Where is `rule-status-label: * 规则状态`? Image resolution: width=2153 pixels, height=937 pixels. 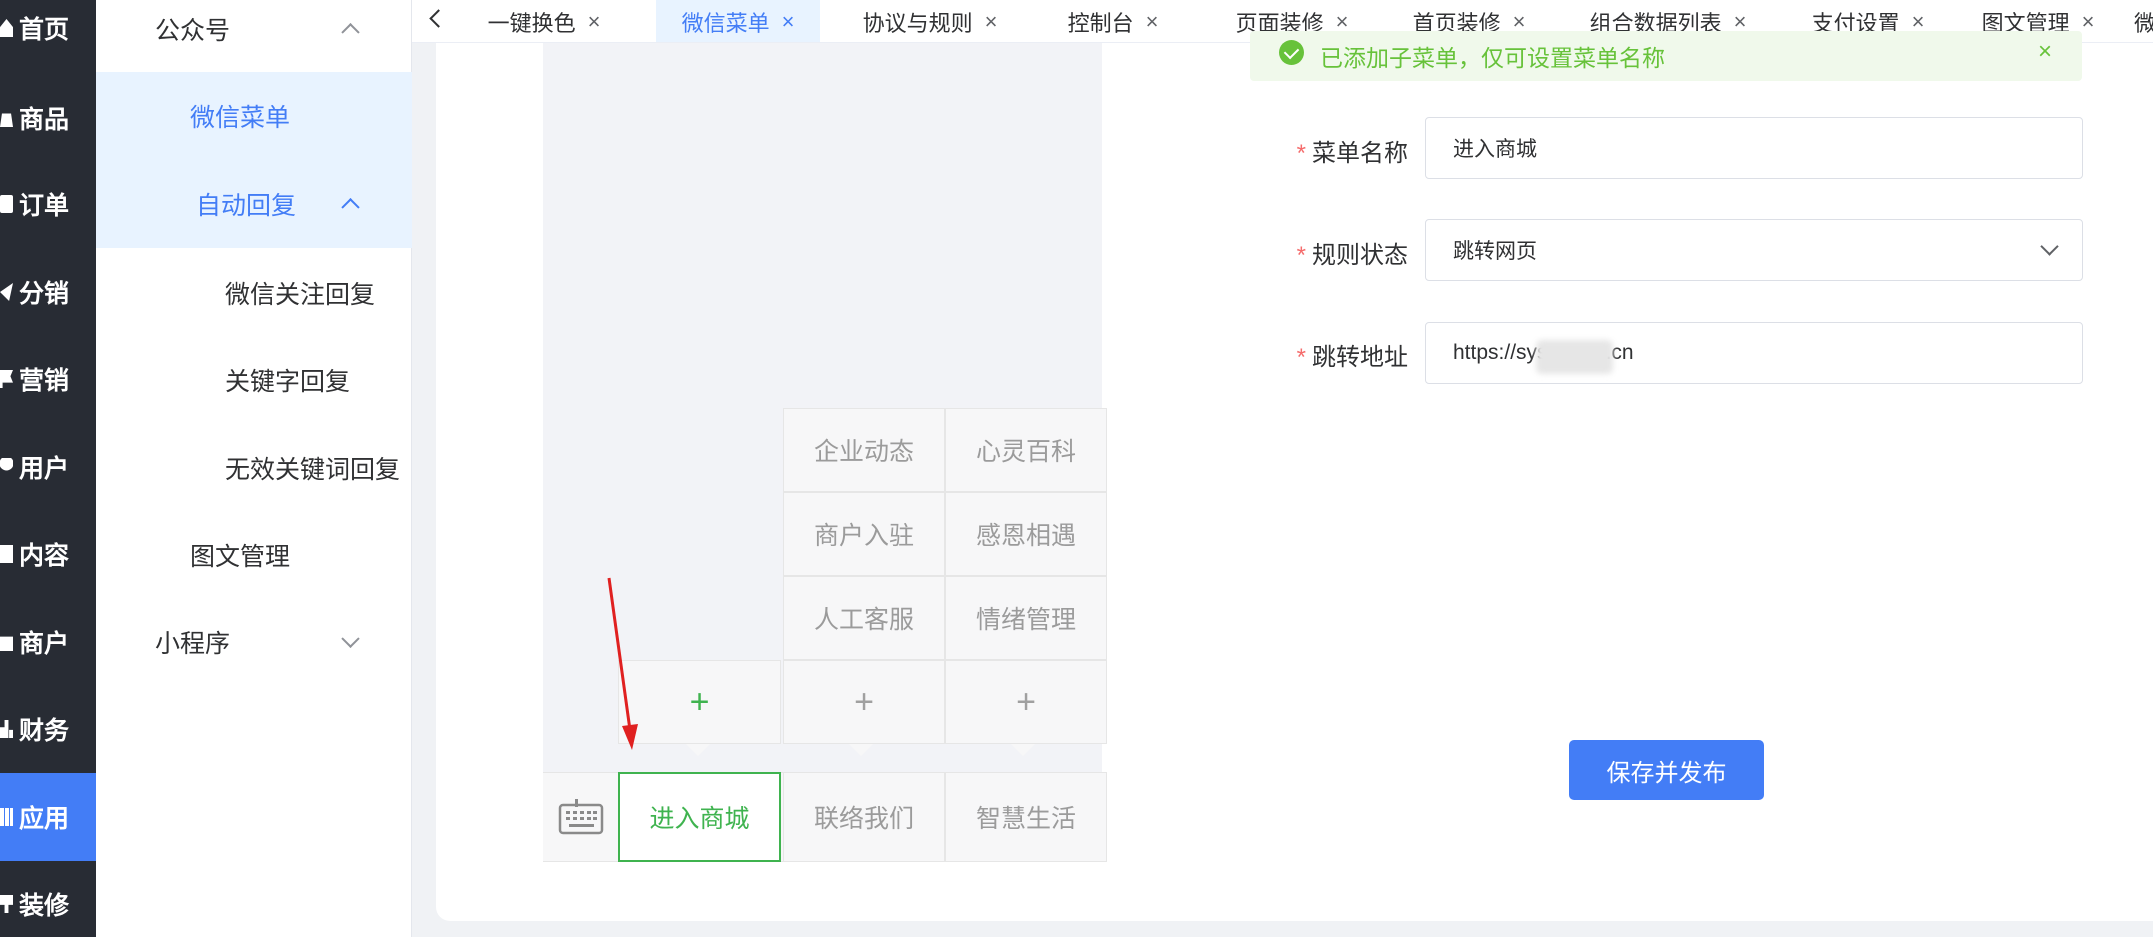
rule-status-label: * 规则状态 is located at coordinates (1349, 252).